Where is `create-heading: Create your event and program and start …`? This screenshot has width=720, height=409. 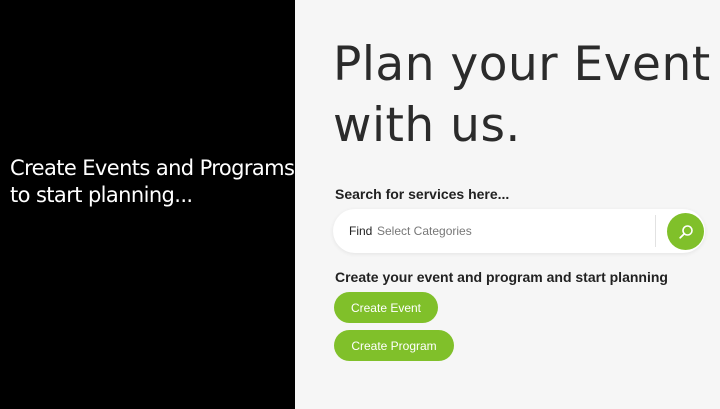
create-heading: Create your event and program and start … is located at coordinates (501, 277).